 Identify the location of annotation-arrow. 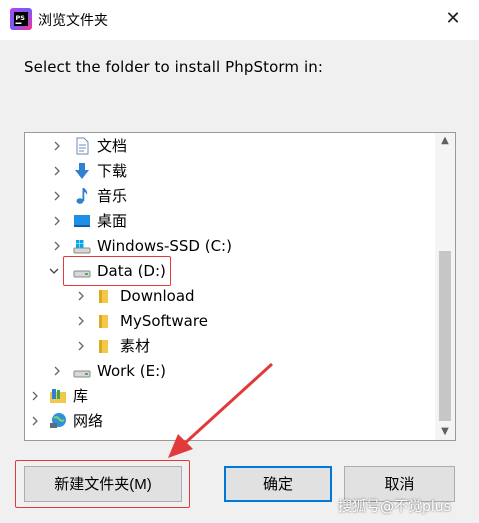
(221, 410).